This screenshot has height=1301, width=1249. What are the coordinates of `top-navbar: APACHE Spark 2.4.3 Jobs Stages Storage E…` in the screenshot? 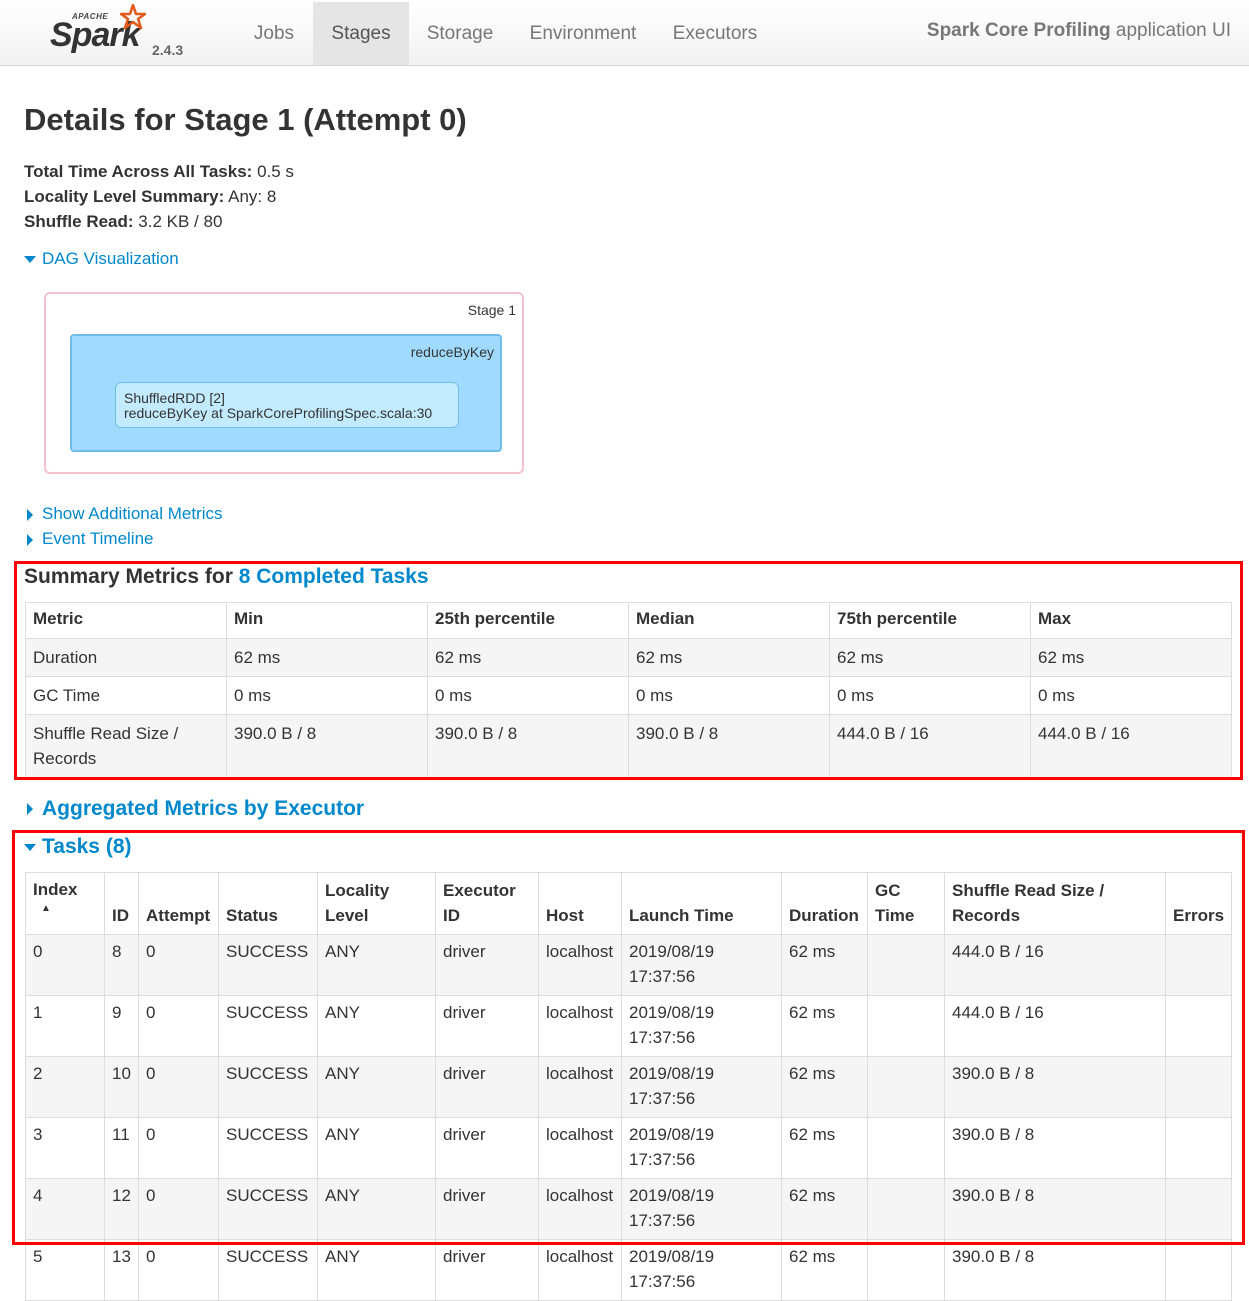 It's located at (624, 33).